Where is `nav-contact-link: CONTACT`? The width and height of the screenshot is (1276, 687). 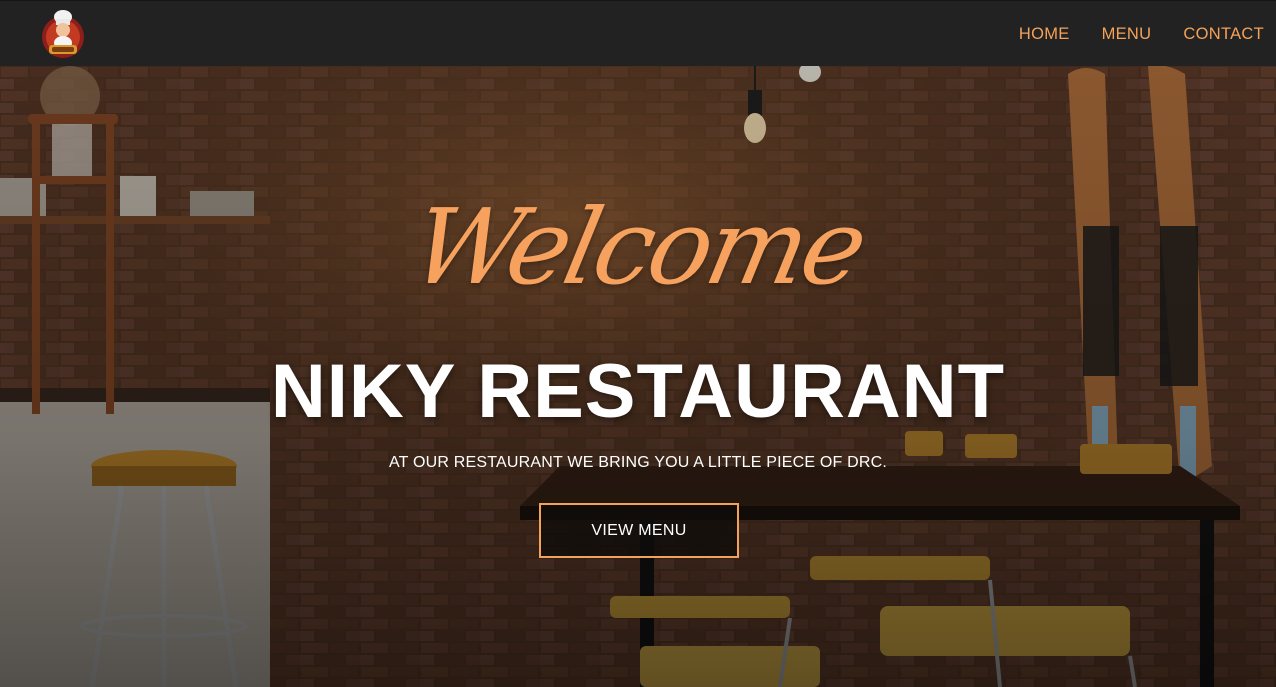 nav-contact-link: CONTACT is located at coordinates (1223, 34).